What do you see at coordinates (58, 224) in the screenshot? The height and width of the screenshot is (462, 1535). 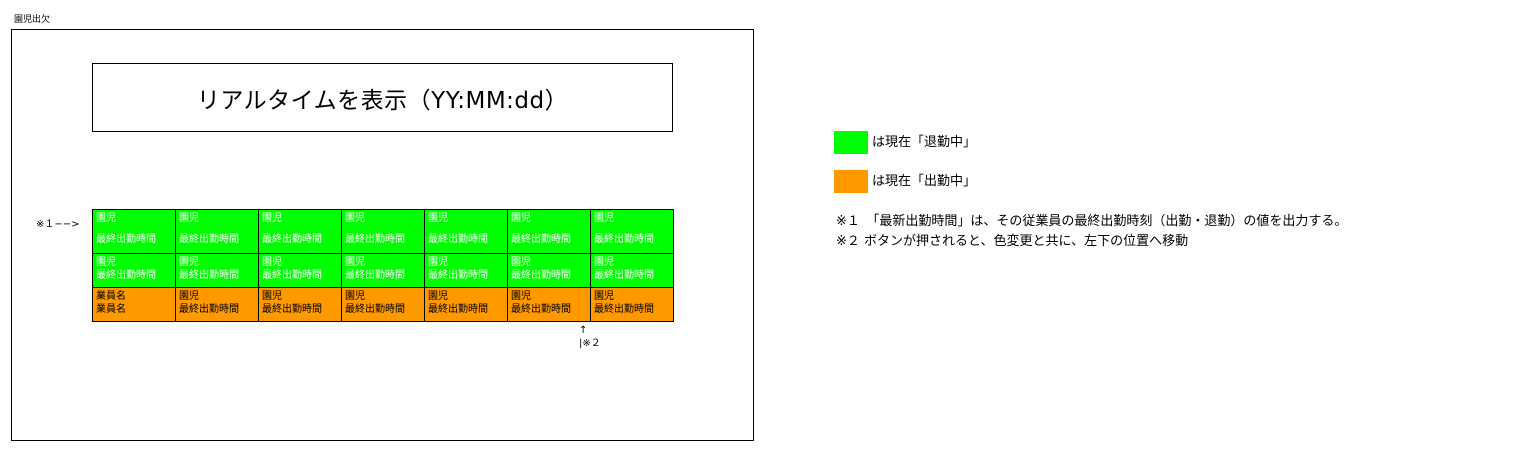 I see `row-note: ※１−−>` at bounding box center [58, 224].